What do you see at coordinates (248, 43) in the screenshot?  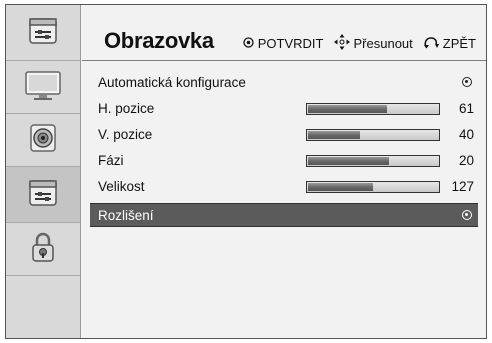 I see `ok-button-icon` at bounding box center [248, 43].